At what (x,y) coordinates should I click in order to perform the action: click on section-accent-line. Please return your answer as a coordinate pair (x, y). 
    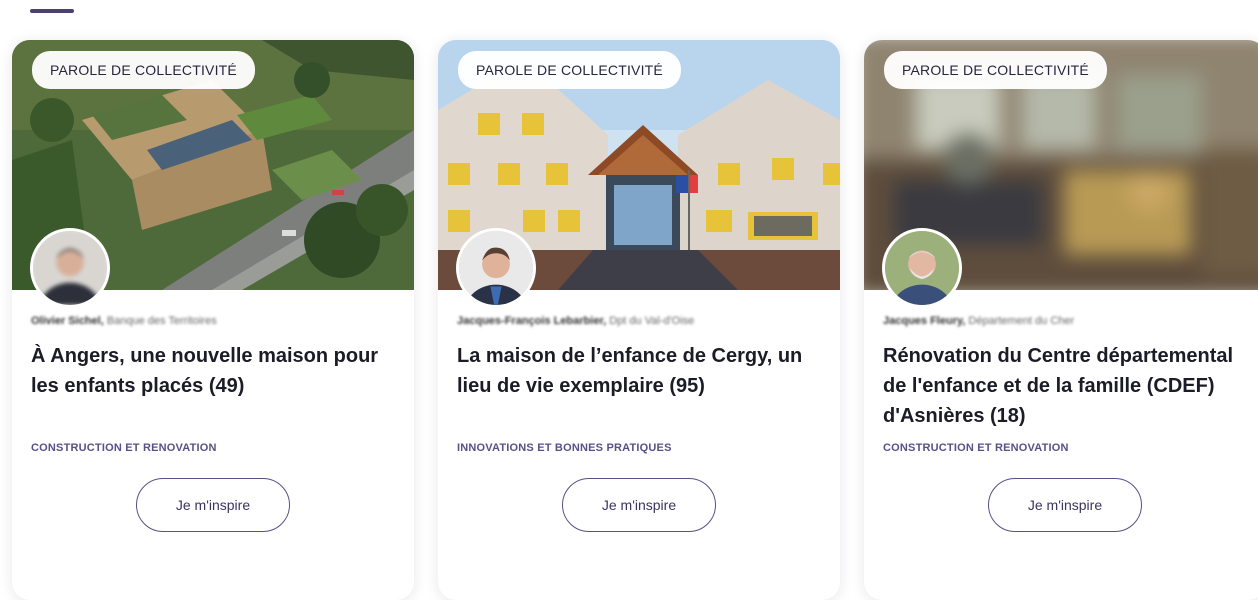
    Looking at the image, I should click on (52, 11).